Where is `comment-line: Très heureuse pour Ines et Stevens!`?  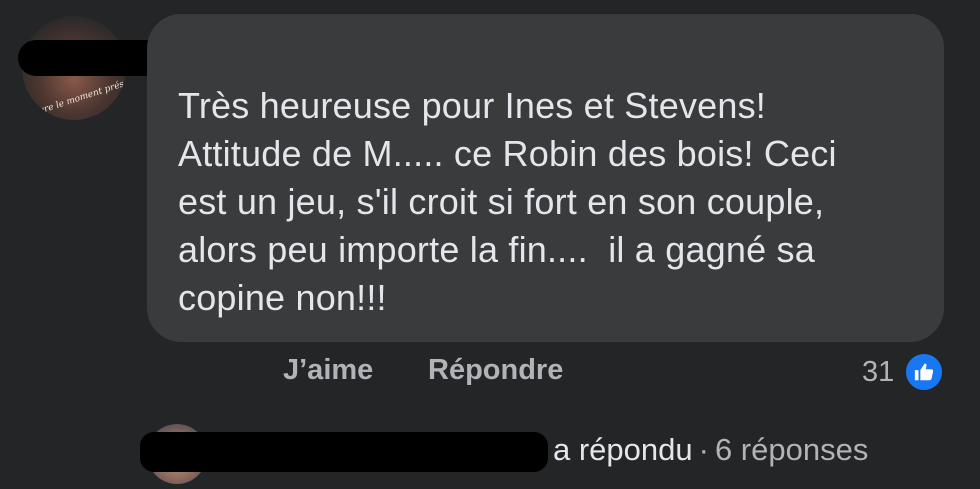 comment-line: Très heureuse pour Ines et Stevens! is located at coordinates (472, 105).